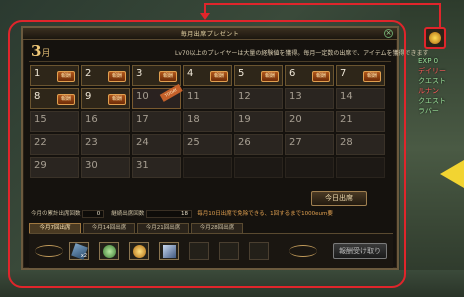 Image resolution: width=464 pixels, height=297 pixels. Describe the element at coordinates (428, 91) in the screenshot. I see `quest-item: ルナン` at that location.